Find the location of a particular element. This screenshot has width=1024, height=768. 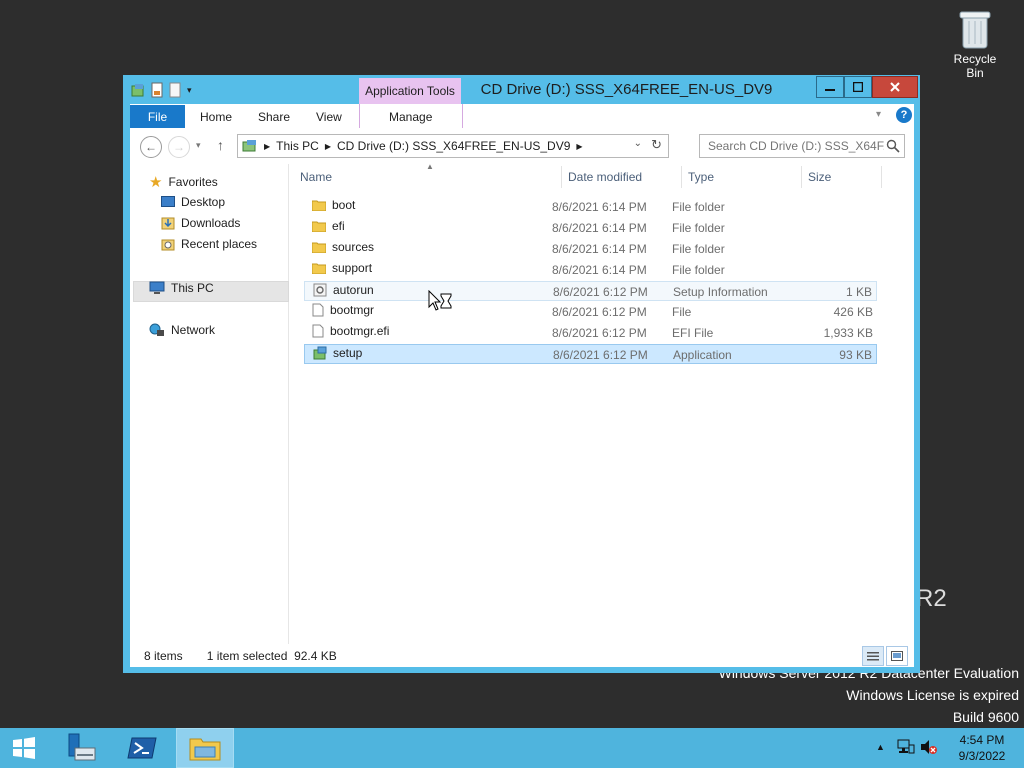

up-button: ↑ is located at coordinates (220, 145).